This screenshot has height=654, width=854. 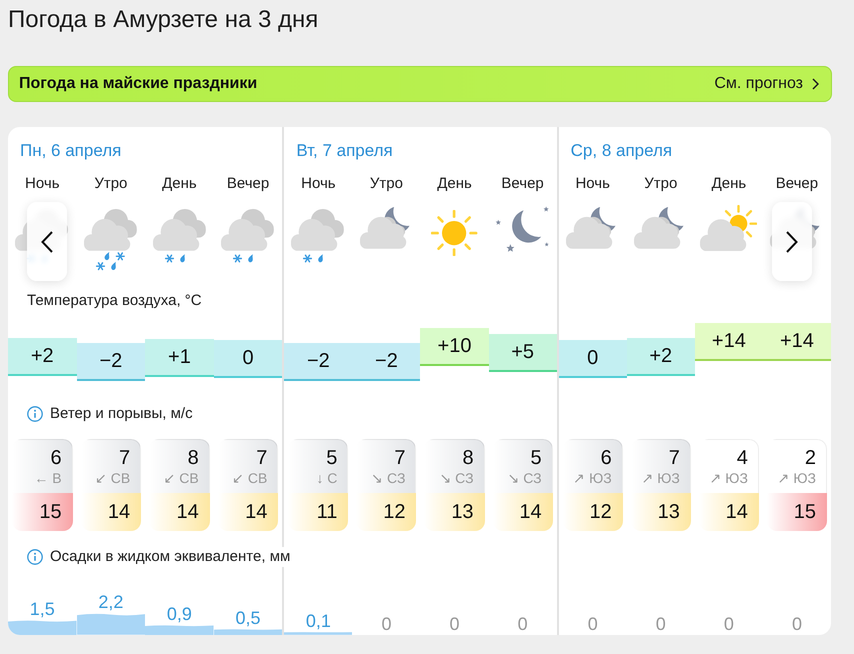 I want to click on next-button, so click(x=792, y=241).